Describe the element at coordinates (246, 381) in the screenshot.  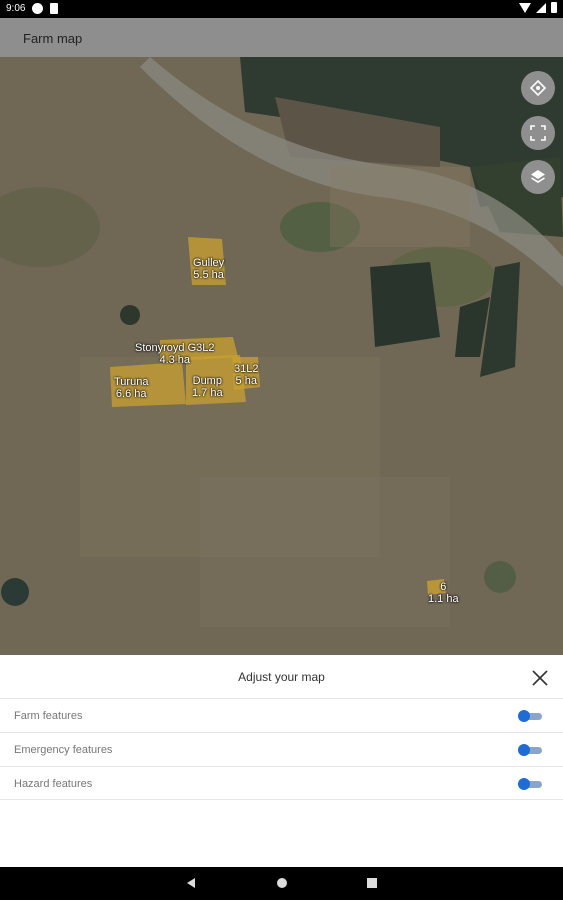
I see `parcel-area: 5 ha` at that location.